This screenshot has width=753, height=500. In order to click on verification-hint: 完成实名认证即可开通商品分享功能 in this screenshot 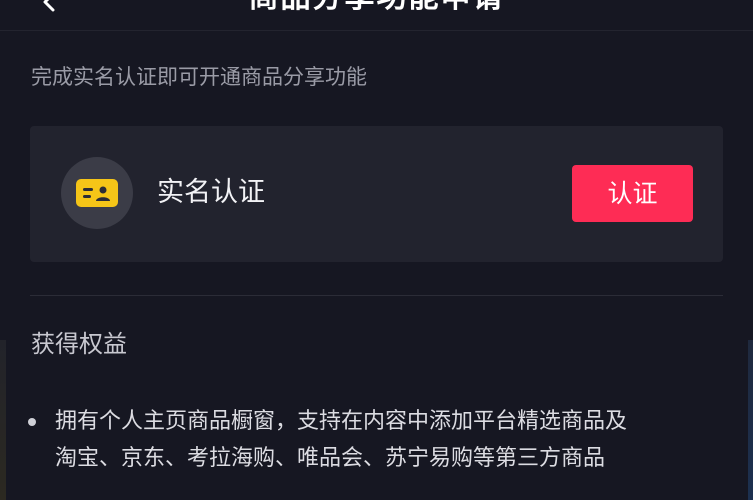, I will do `click(199, 77)`.